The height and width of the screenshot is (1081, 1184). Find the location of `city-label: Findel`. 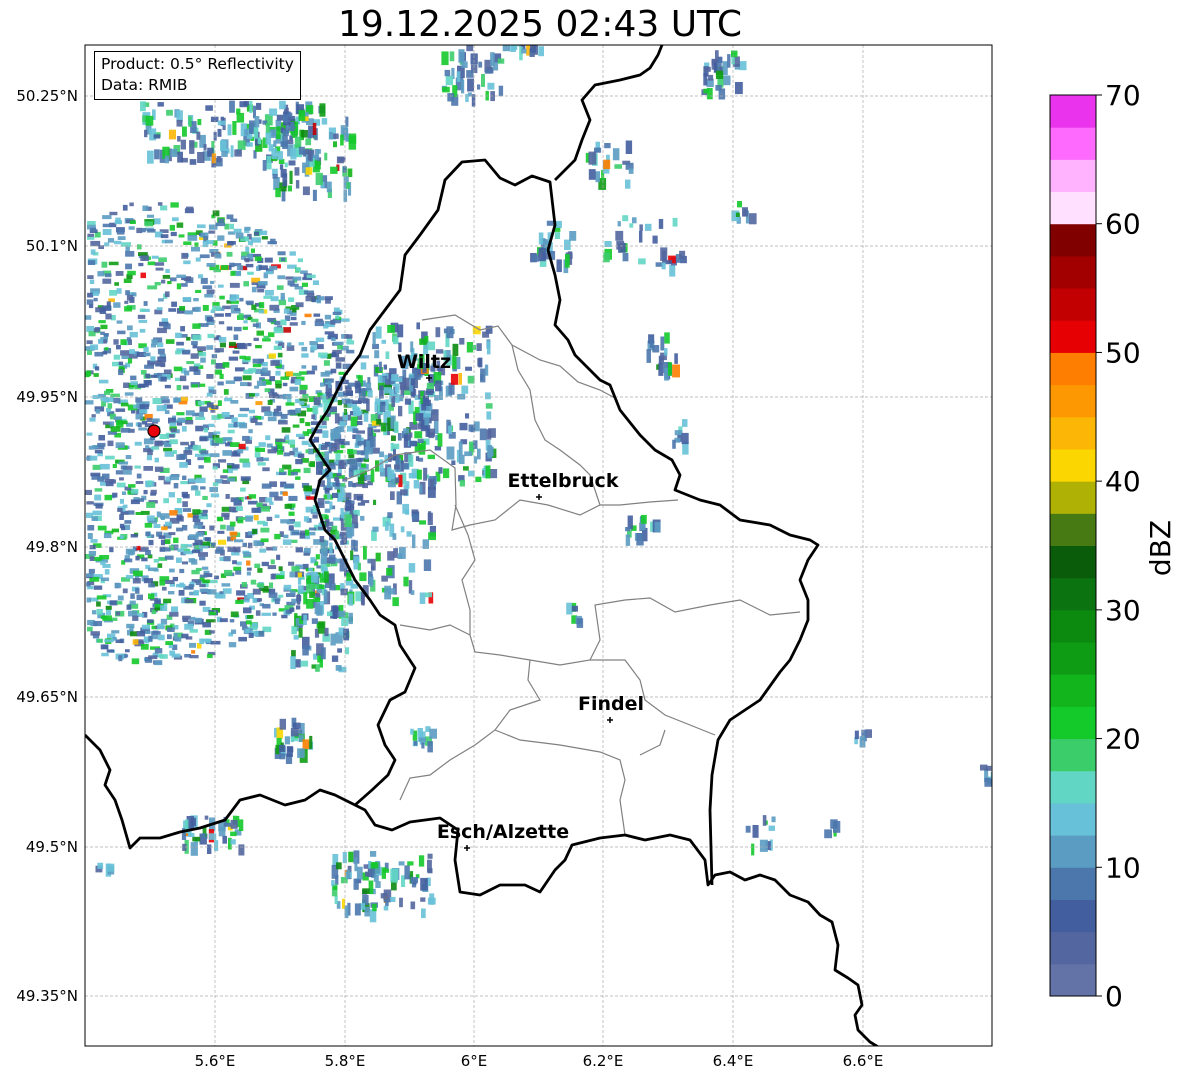

city-label: Findel is located at coordinates (611, 704).